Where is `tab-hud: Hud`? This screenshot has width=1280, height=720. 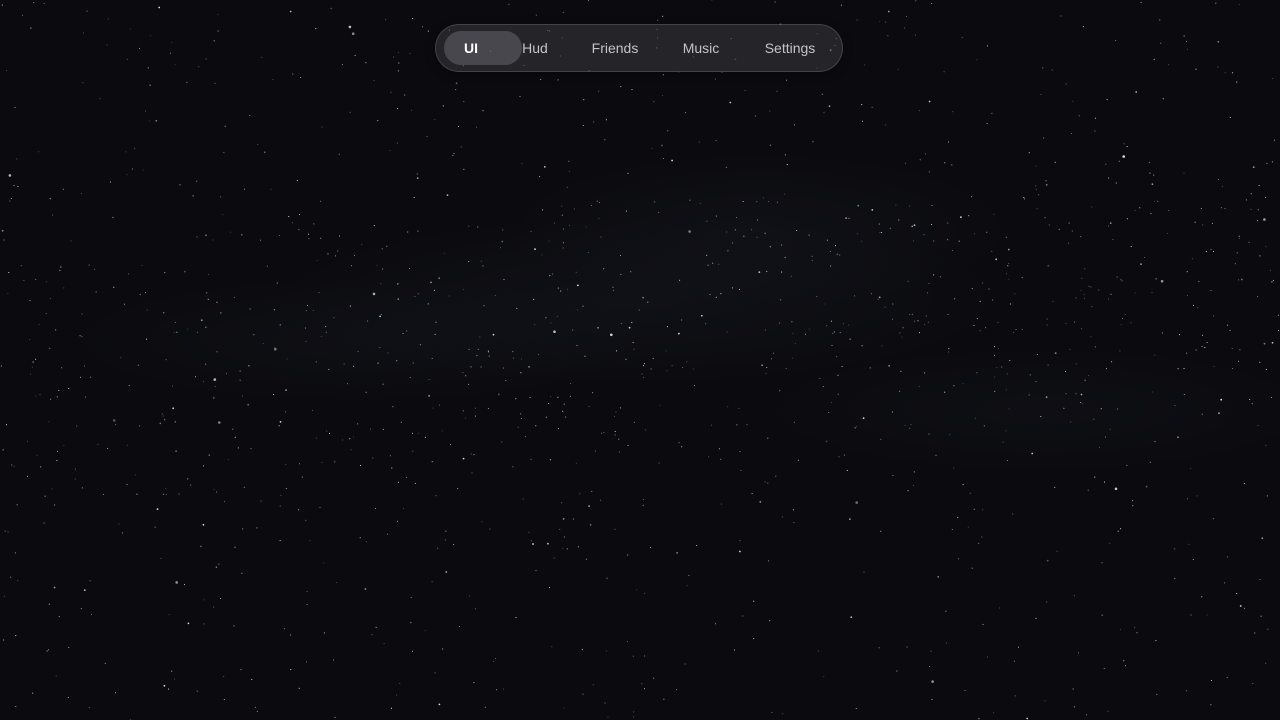
tab-hud: Hud is located at coordinates (535, 48).